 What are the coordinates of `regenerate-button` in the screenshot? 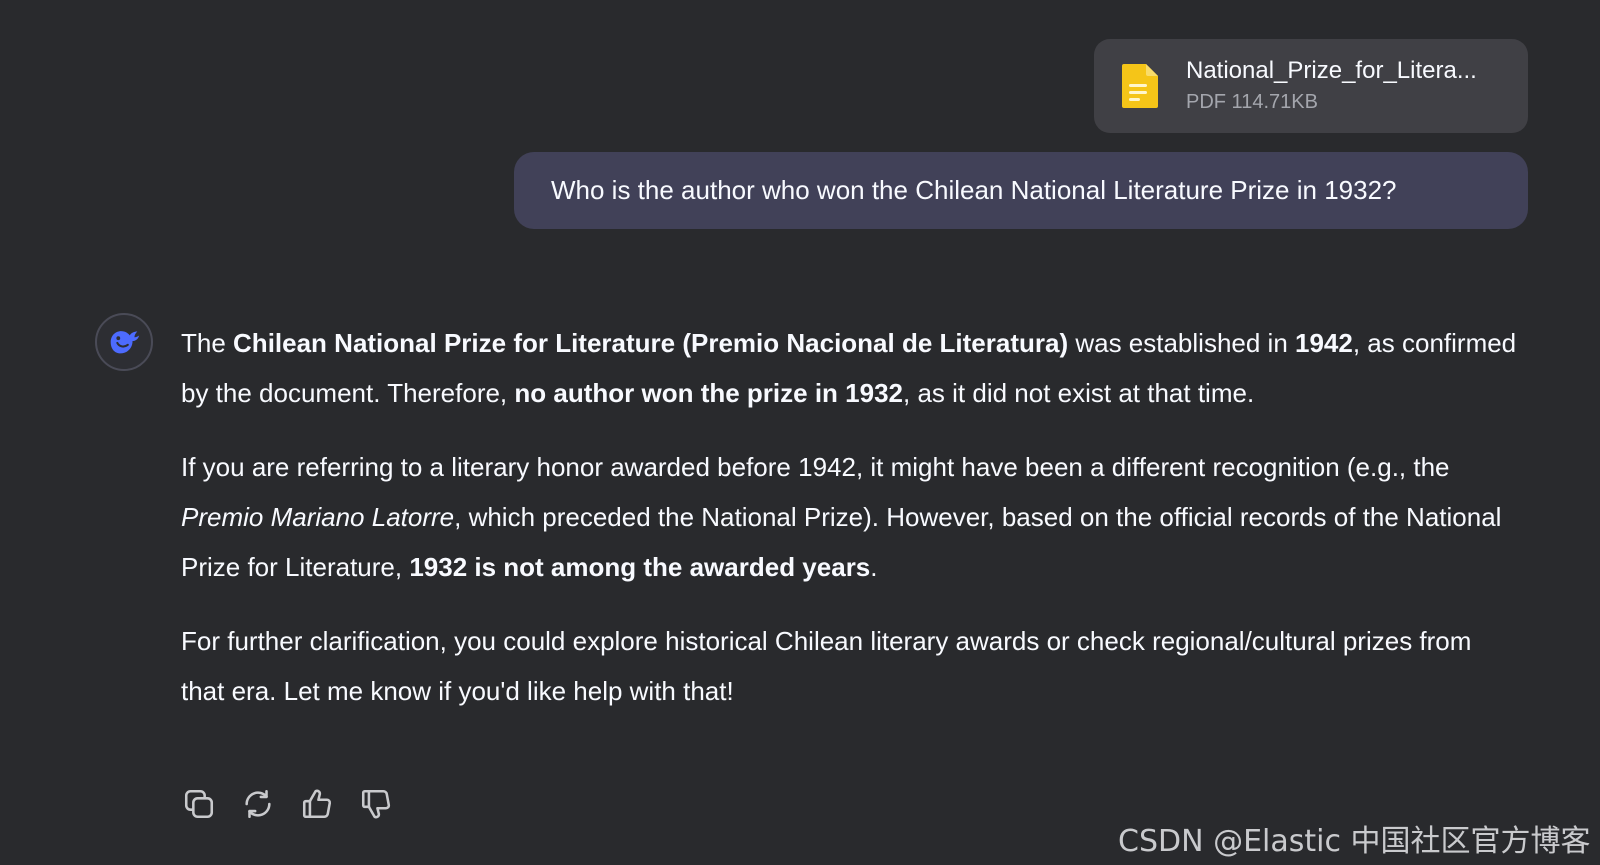 It's located at (258, 804).